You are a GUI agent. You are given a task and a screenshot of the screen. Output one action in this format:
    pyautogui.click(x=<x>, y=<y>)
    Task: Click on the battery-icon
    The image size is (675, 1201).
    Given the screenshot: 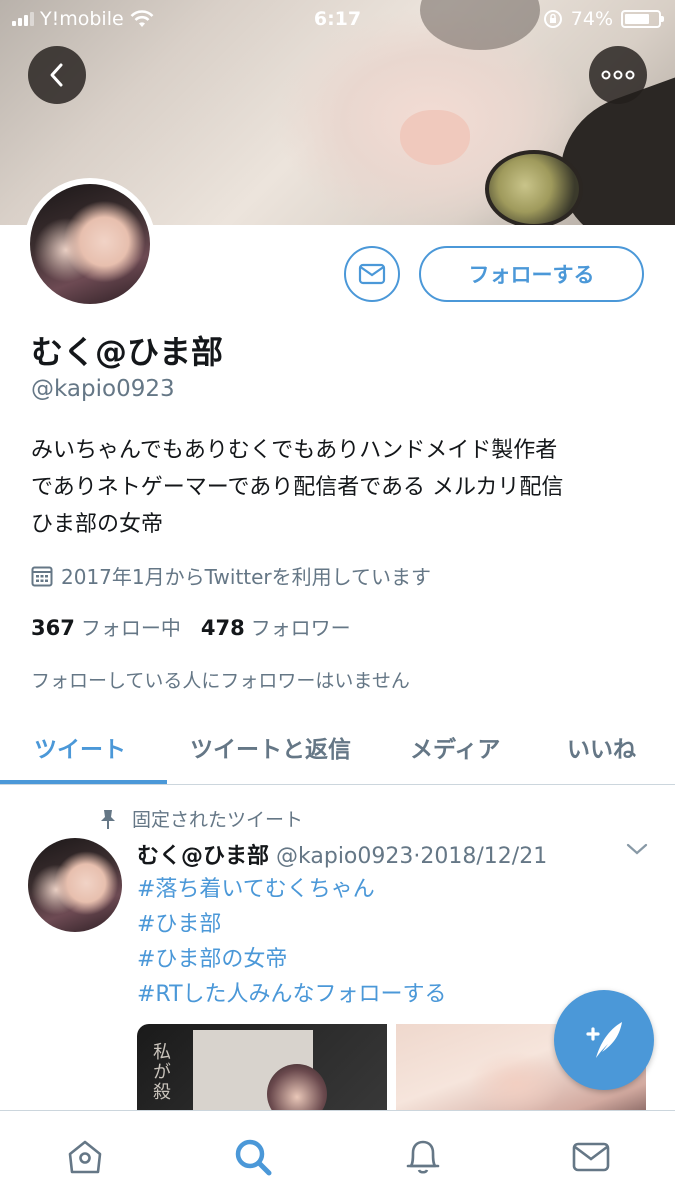 What is the action you would take?
    pyautogui.click(x=642, y=19)
    